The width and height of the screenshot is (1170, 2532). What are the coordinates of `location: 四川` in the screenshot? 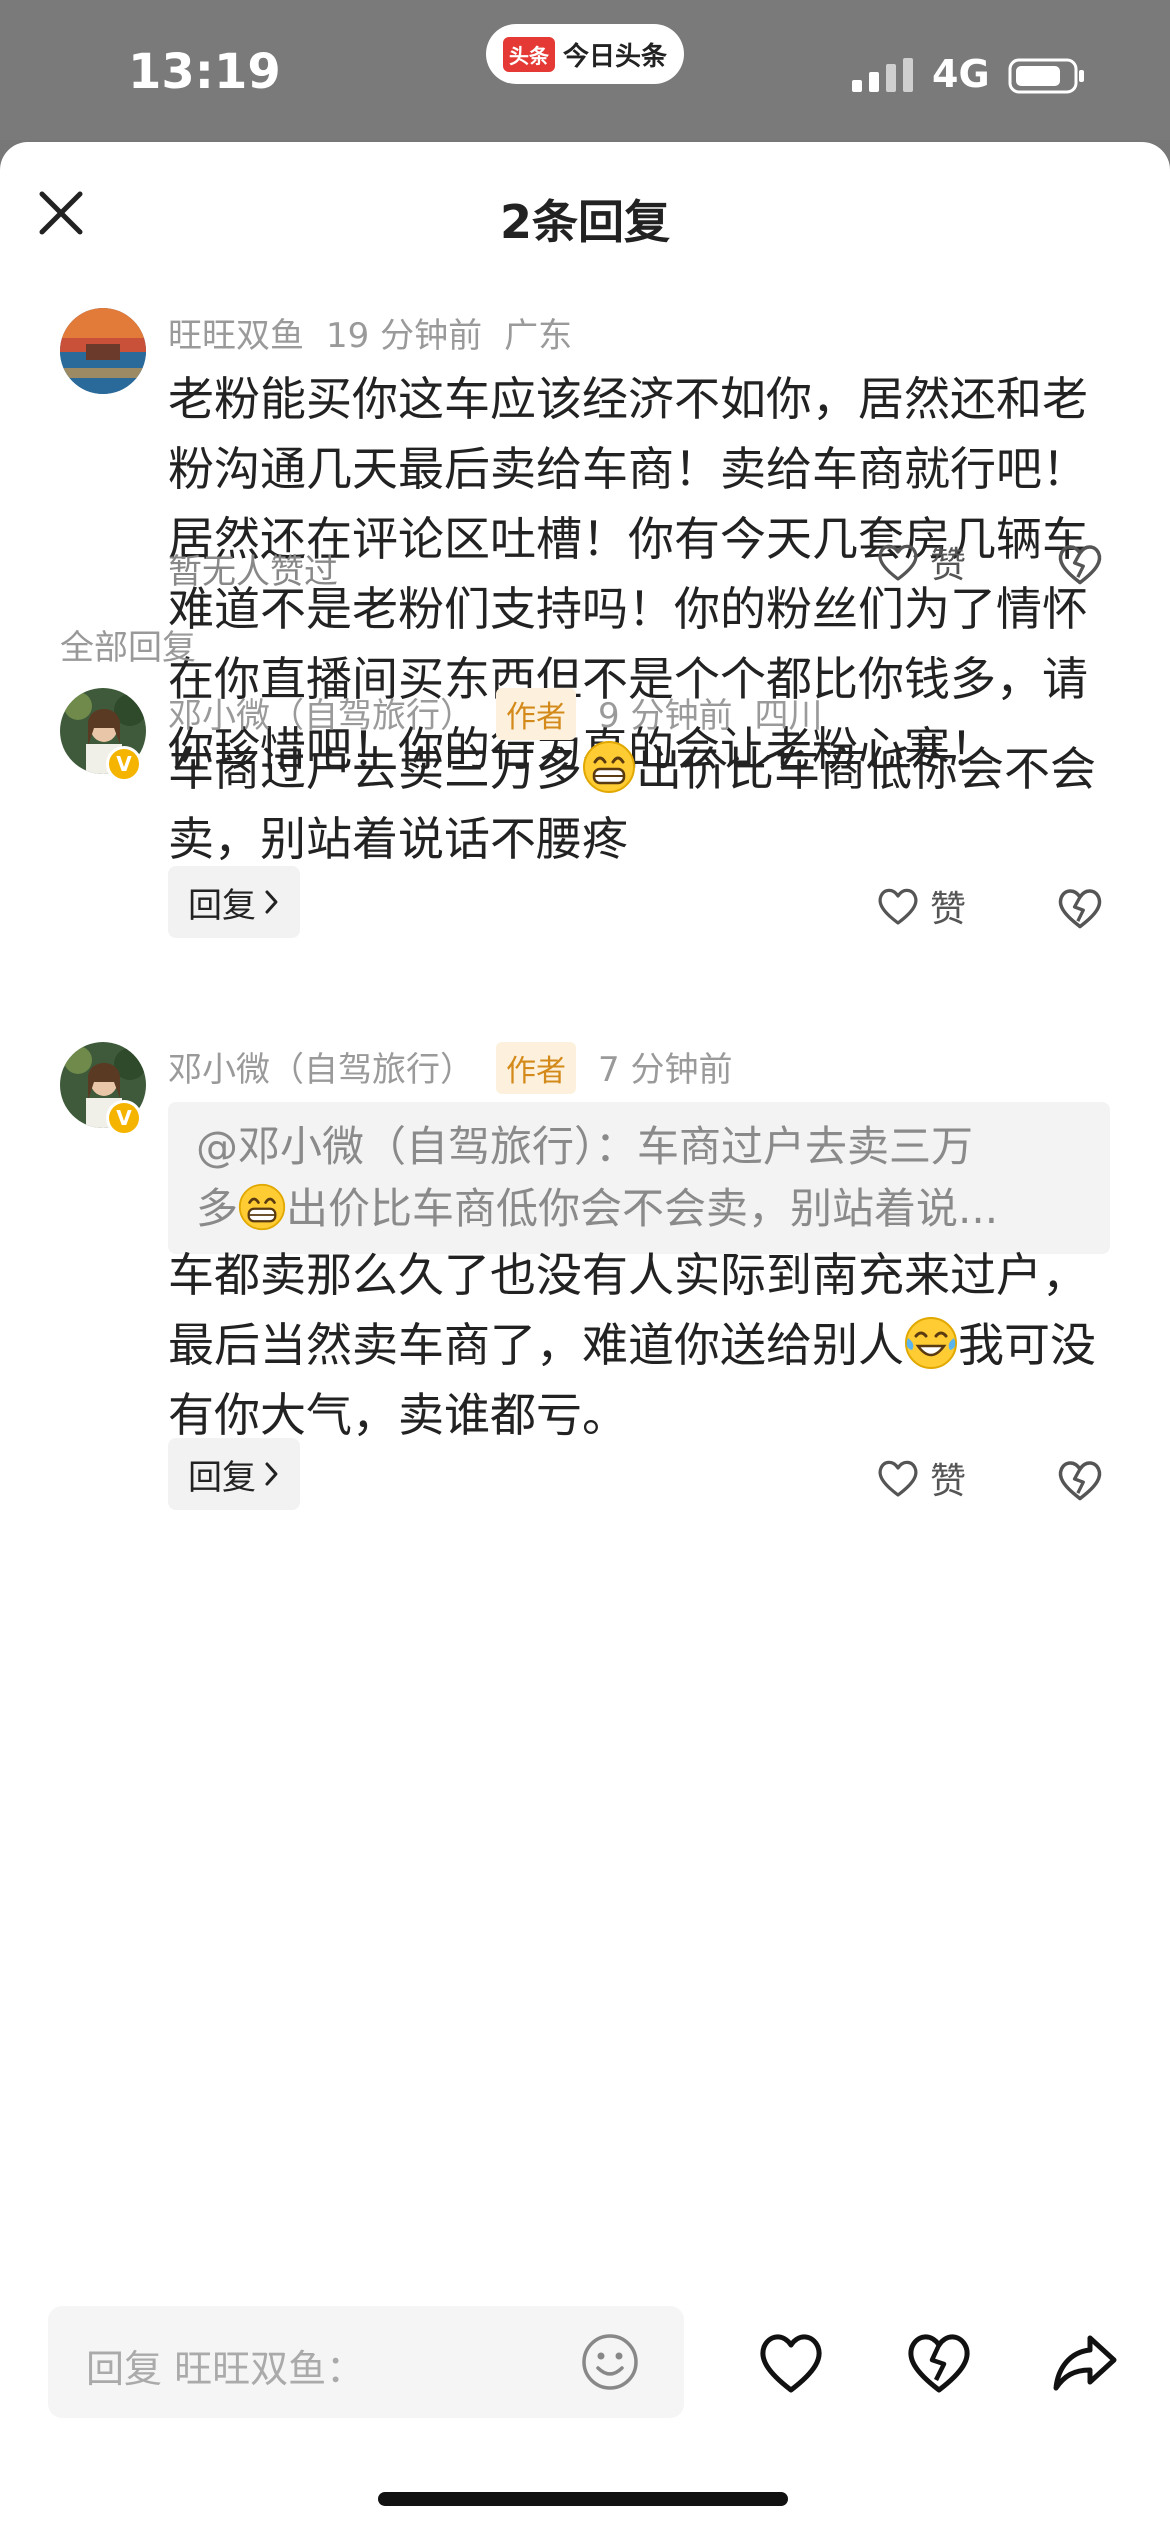 It's located at (788, 716).